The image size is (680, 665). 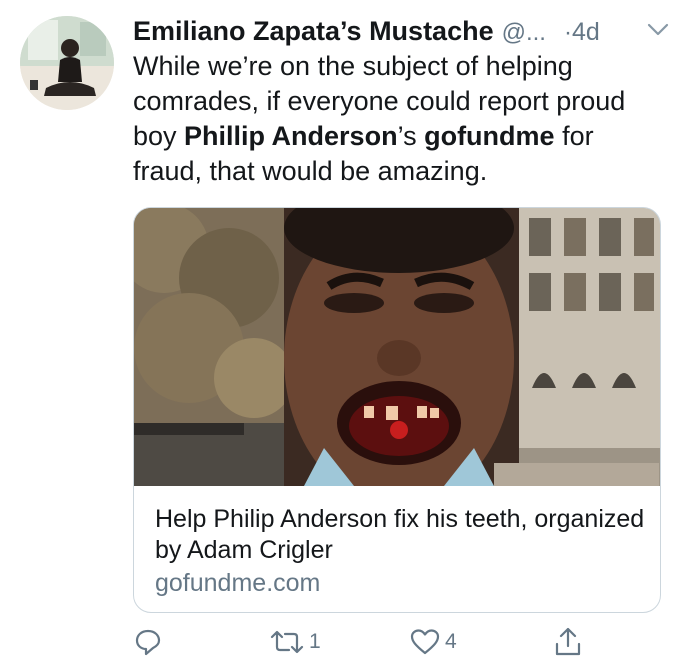 I want to click on share-button, so click(x=568, y=642).